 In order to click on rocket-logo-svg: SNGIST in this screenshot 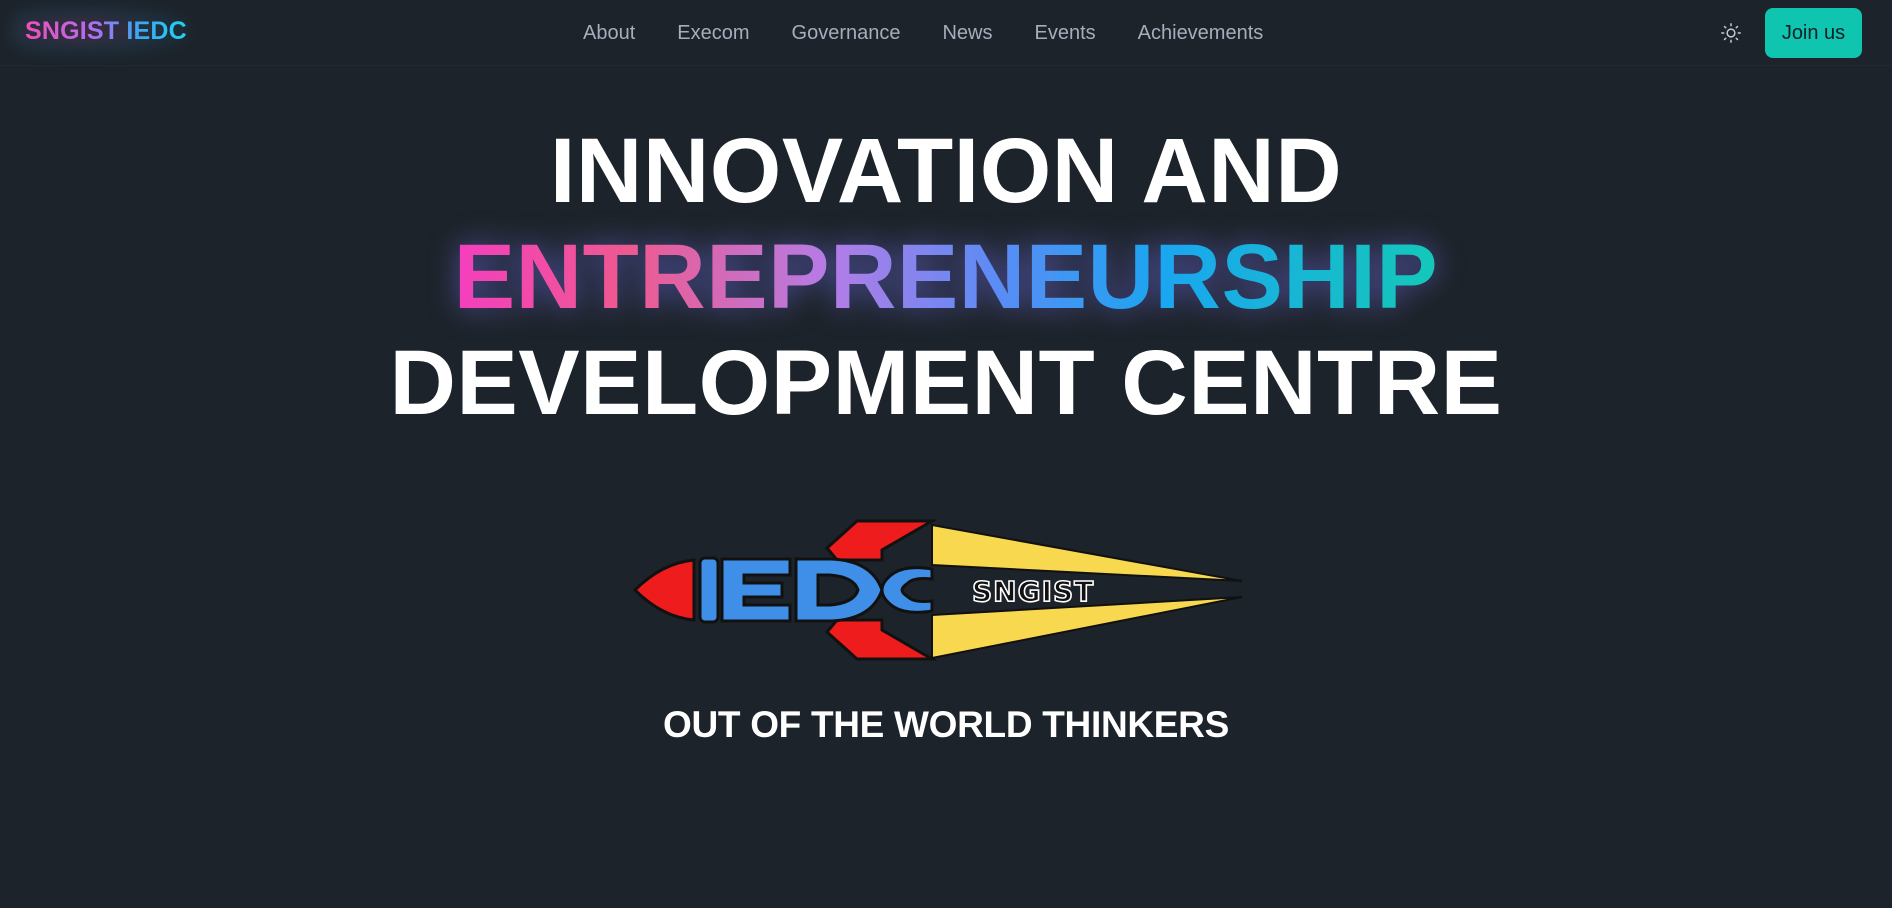, I will do `click(937, 590)`.